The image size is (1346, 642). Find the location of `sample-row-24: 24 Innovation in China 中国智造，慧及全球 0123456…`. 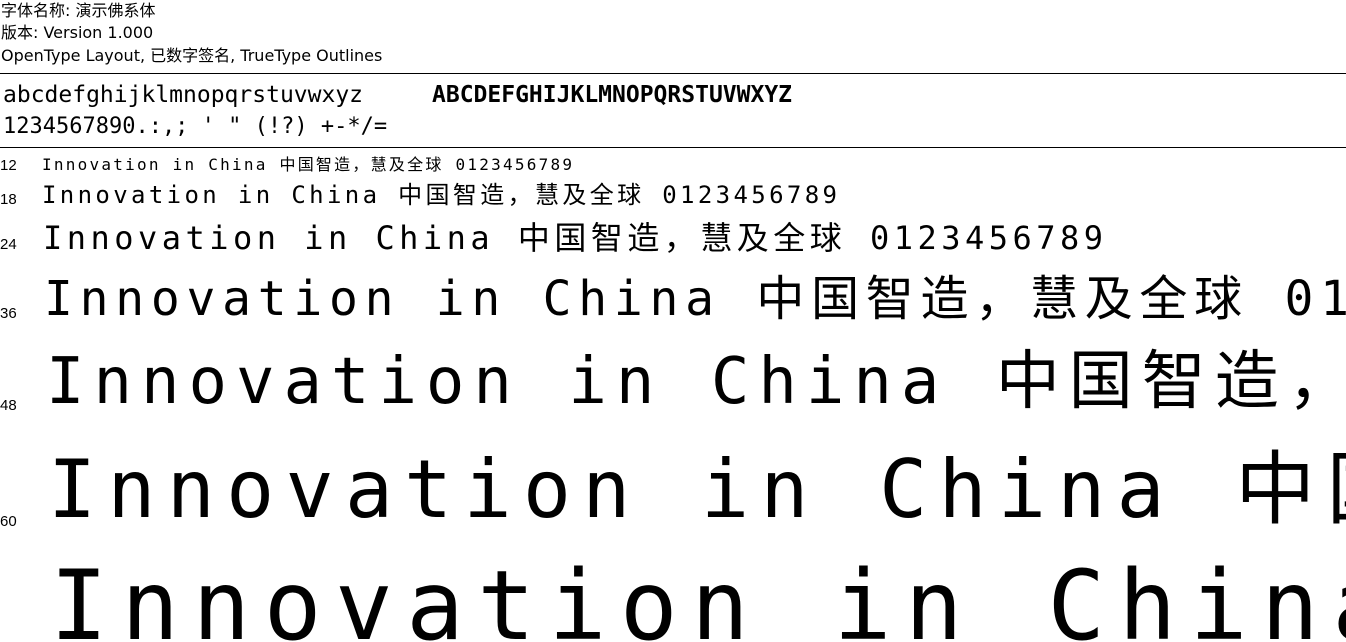

sample-row-24: 24 Innovation in China 中国智造，慧及全球 0123456… is located at coordinates (673, 240).